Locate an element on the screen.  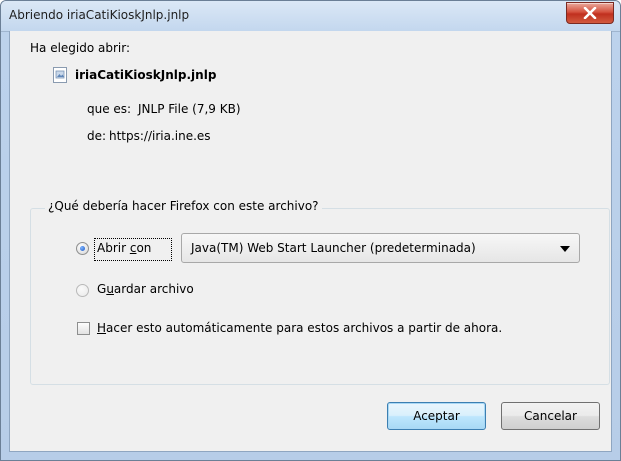
file-icon is located at coordinates (60, 75).